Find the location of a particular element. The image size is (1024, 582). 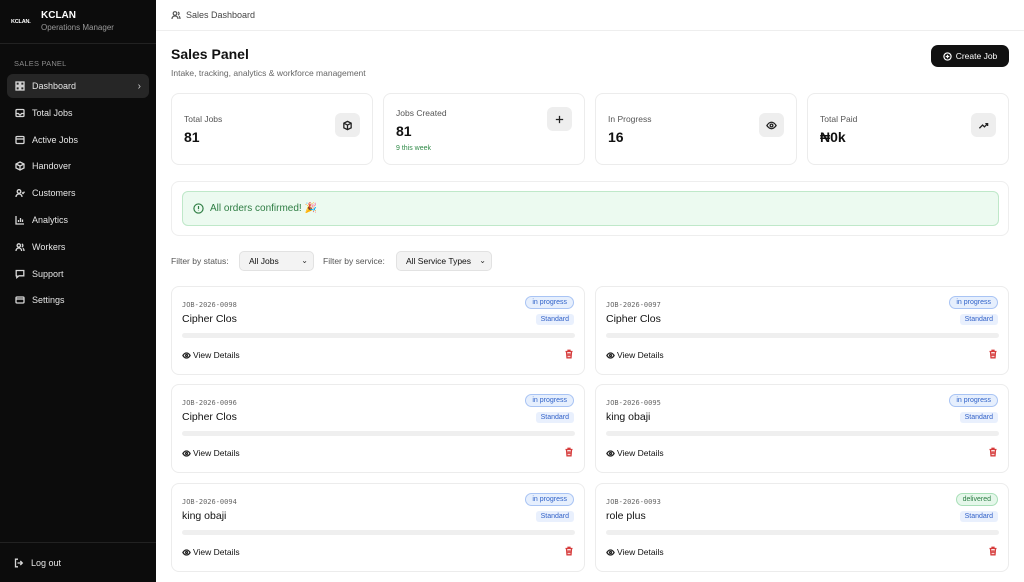

stat-value: ₦0k is located at coordinates (833, 137).